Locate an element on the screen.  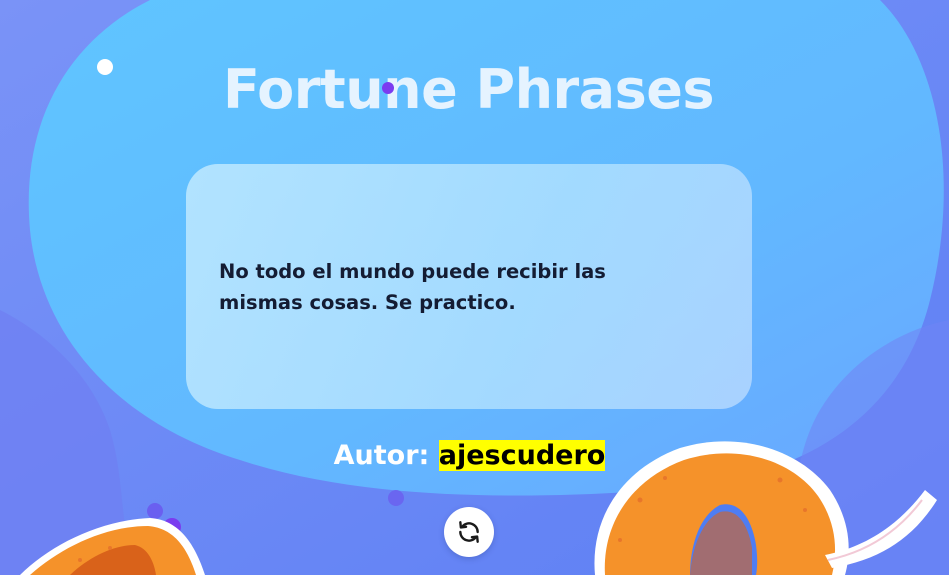
author-line: Autor: ajescudero is located at coordinates (469, 455).